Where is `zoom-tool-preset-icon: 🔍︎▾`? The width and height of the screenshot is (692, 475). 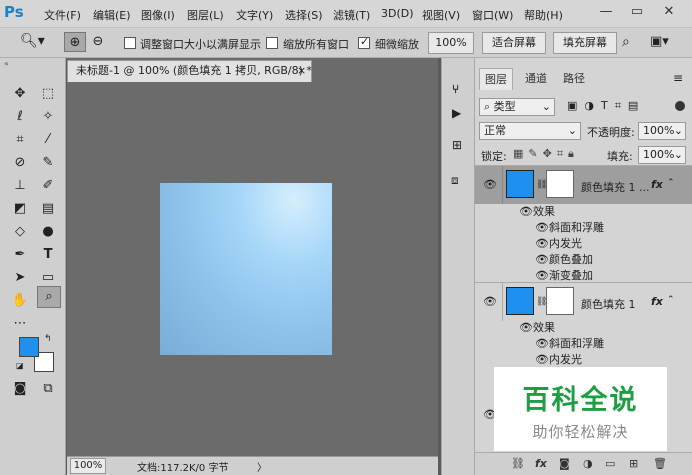 zoom-tool-preset-icon: 🔍︎▾ is located at coordinates (32, 41).